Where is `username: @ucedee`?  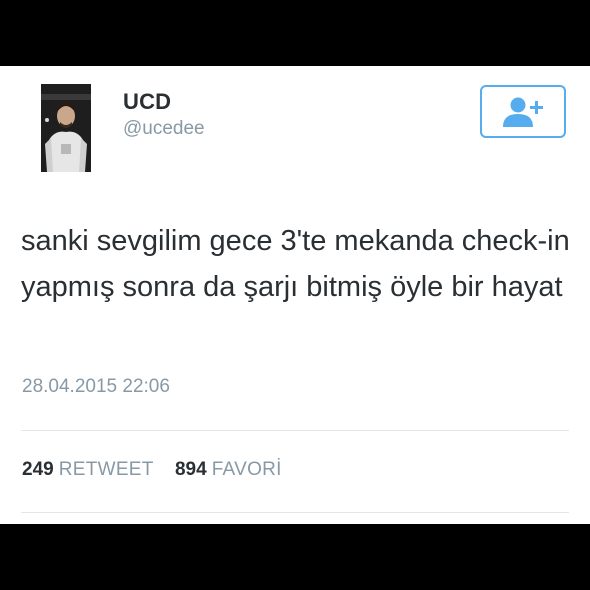 username: @ucedee is located at coordinates (164, 129).